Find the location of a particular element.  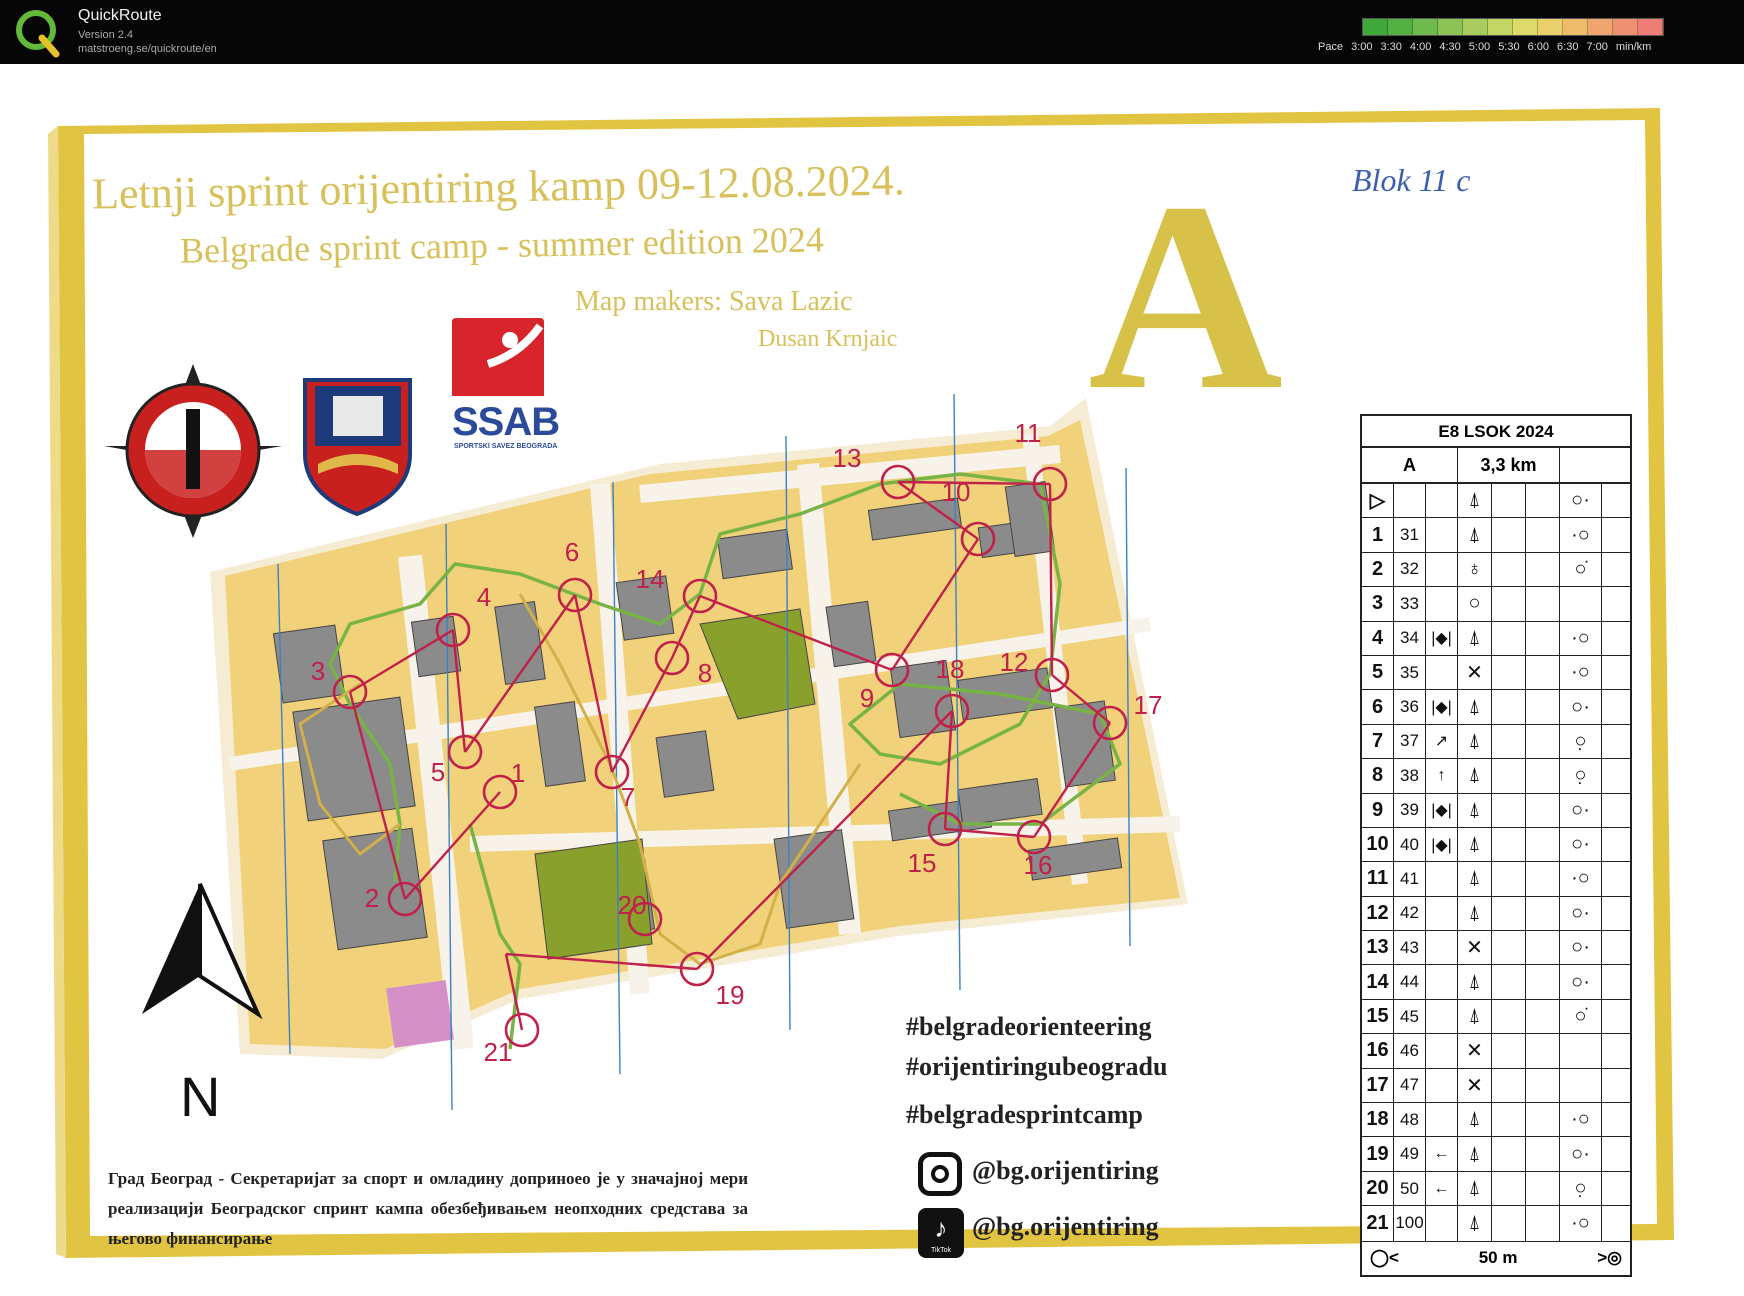

control-number: 14 is located at coordinates (1378, 982).